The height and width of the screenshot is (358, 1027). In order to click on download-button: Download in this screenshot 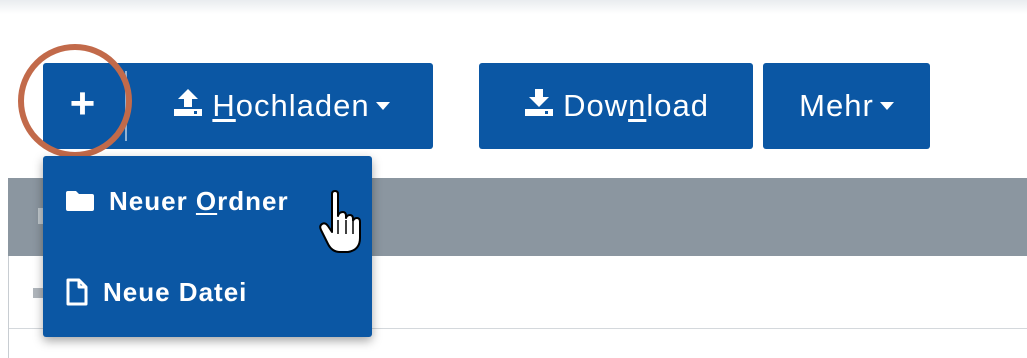, I will do `click(616, 106)`.